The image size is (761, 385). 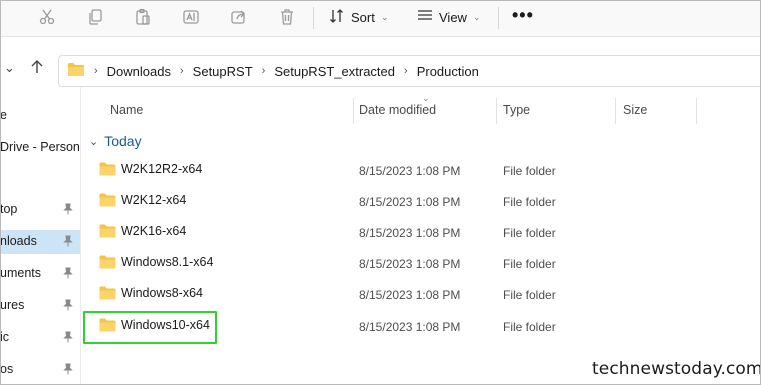 I want to click on view-button: View ⌄, so click(x=449, y=17).